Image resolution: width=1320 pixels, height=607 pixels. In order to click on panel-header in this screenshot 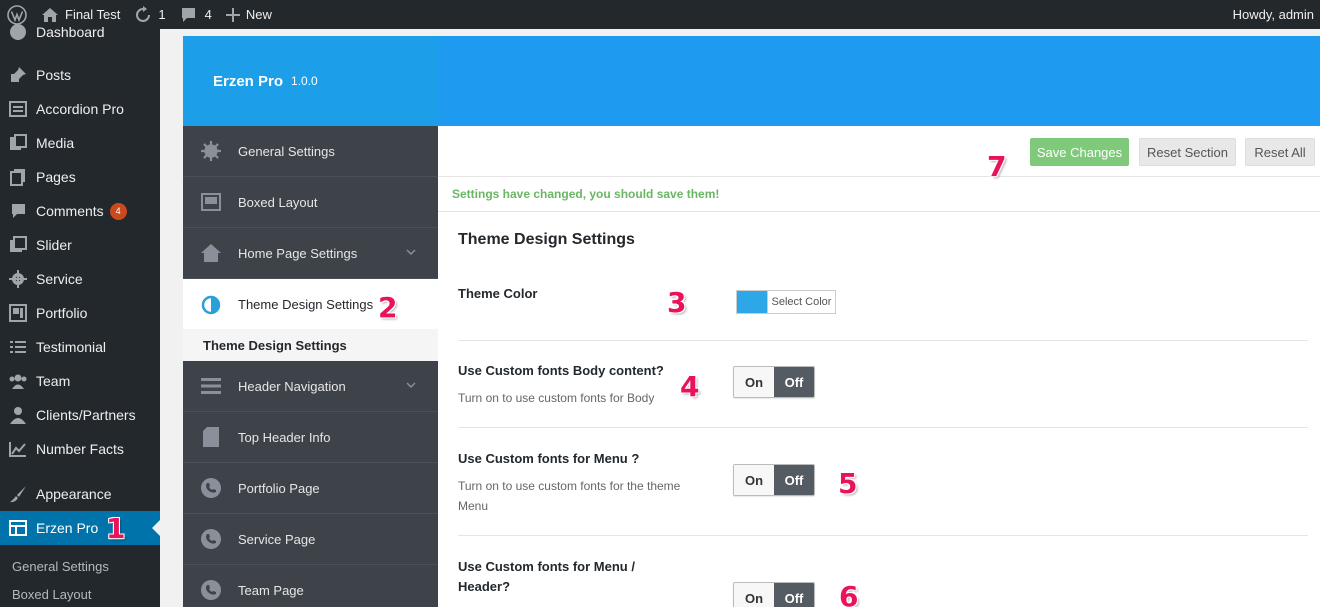, I will do `click(879, 81)`.